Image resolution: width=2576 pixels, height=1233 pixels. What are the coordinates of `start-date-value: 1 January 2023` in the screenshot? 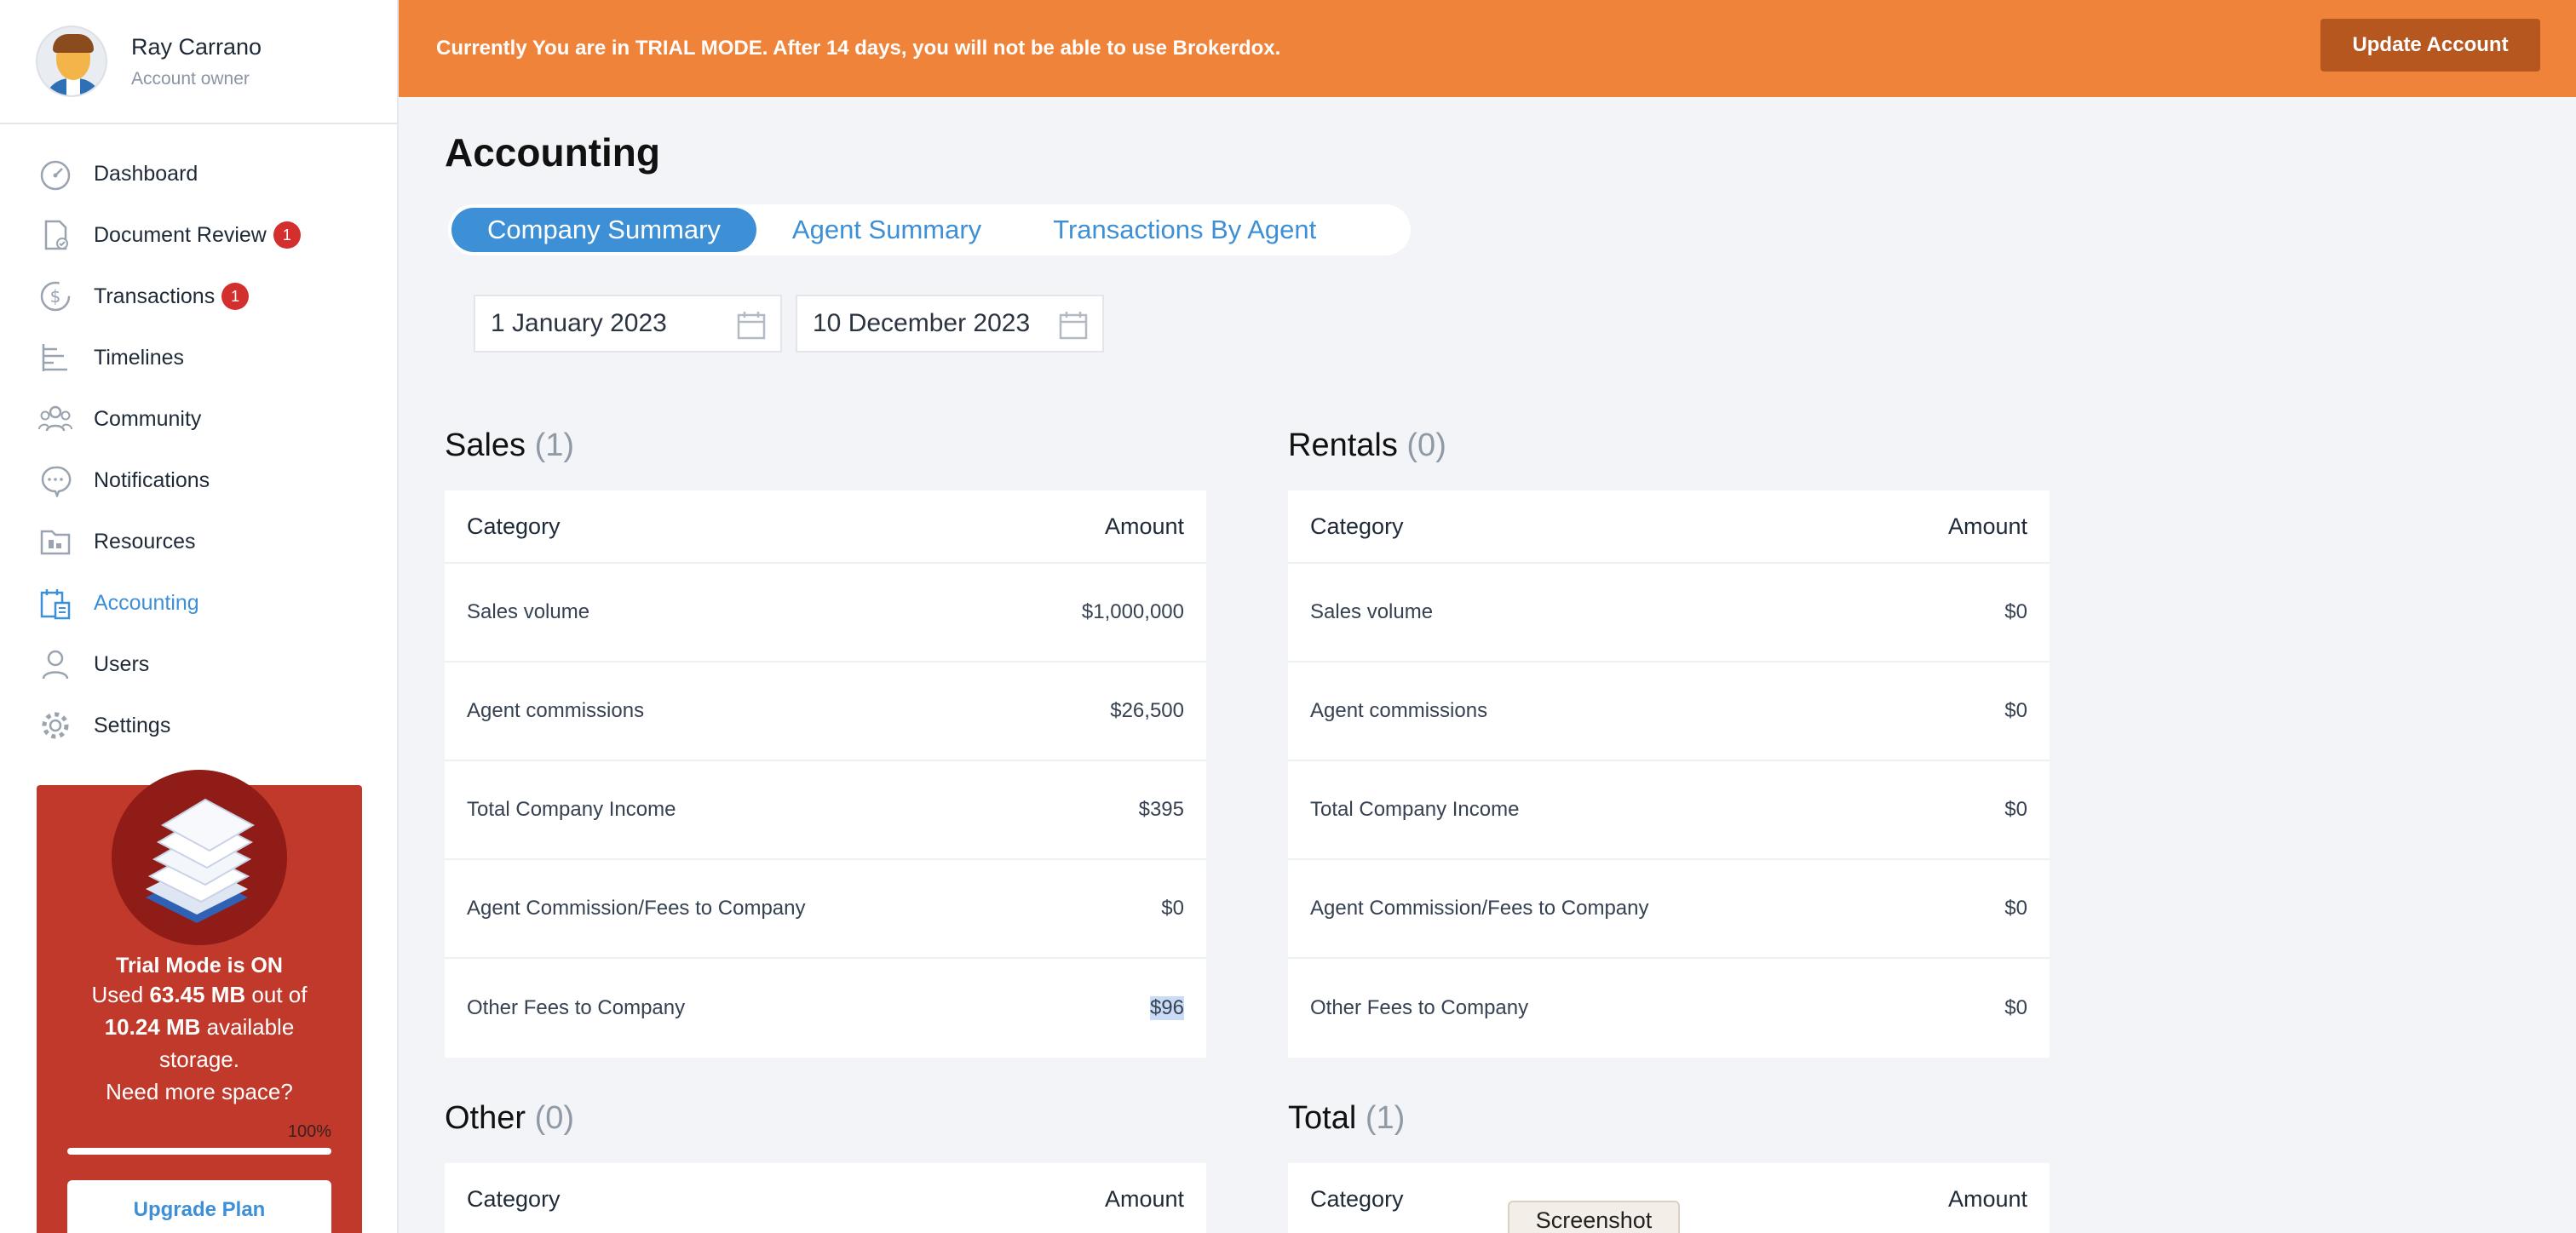 It's located at (579, 323).